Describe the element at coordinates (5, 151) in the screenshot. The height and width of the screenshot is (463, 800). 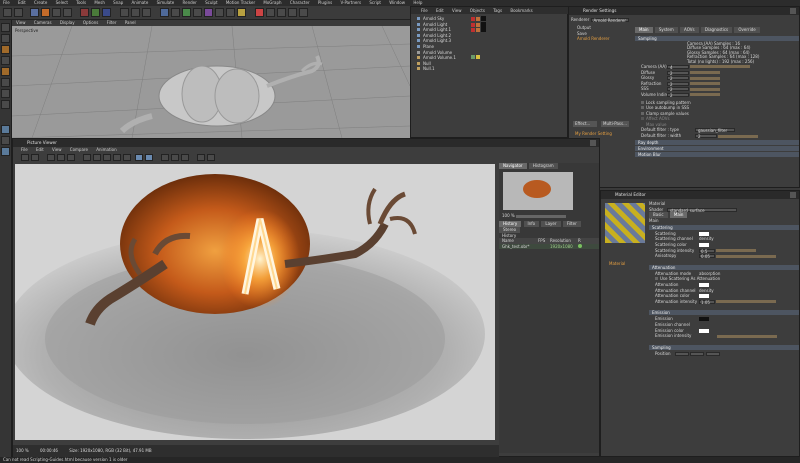
I see `grid-icon` at that location.